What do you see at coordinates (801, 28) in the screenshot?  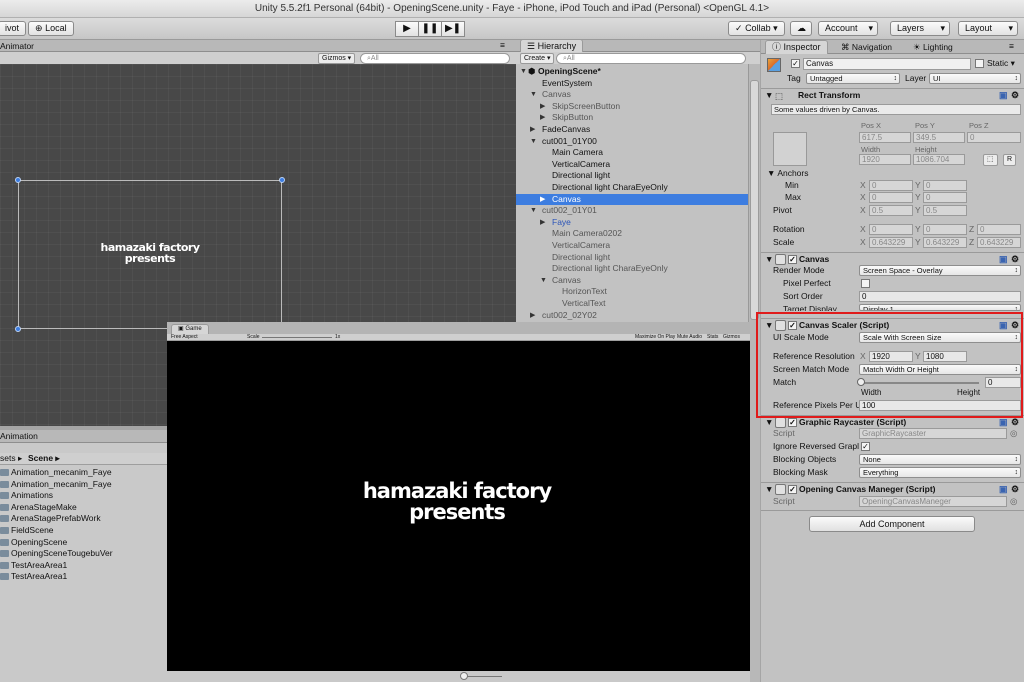 I see `cloud-button: ☁` at bounding box center [801, 28].